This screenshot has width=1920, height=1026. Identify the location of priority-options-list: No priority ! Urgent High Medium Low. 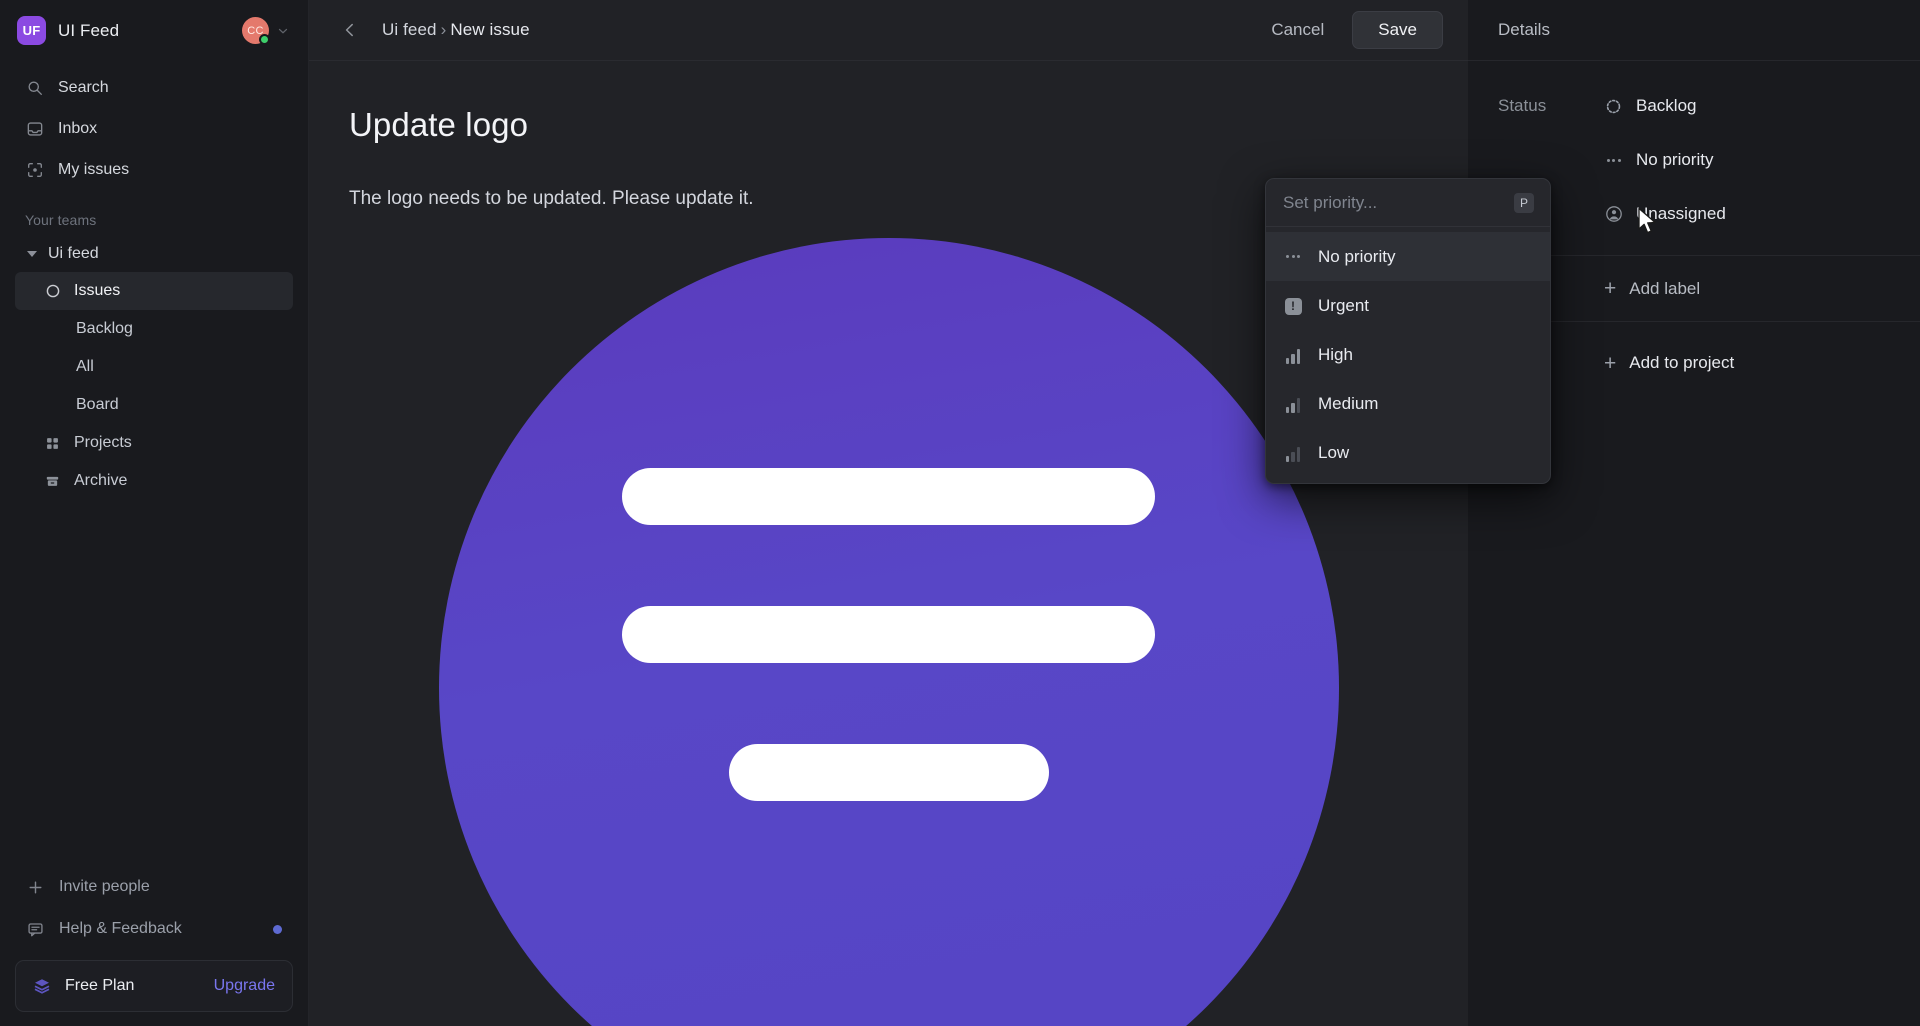
(1408, 355).